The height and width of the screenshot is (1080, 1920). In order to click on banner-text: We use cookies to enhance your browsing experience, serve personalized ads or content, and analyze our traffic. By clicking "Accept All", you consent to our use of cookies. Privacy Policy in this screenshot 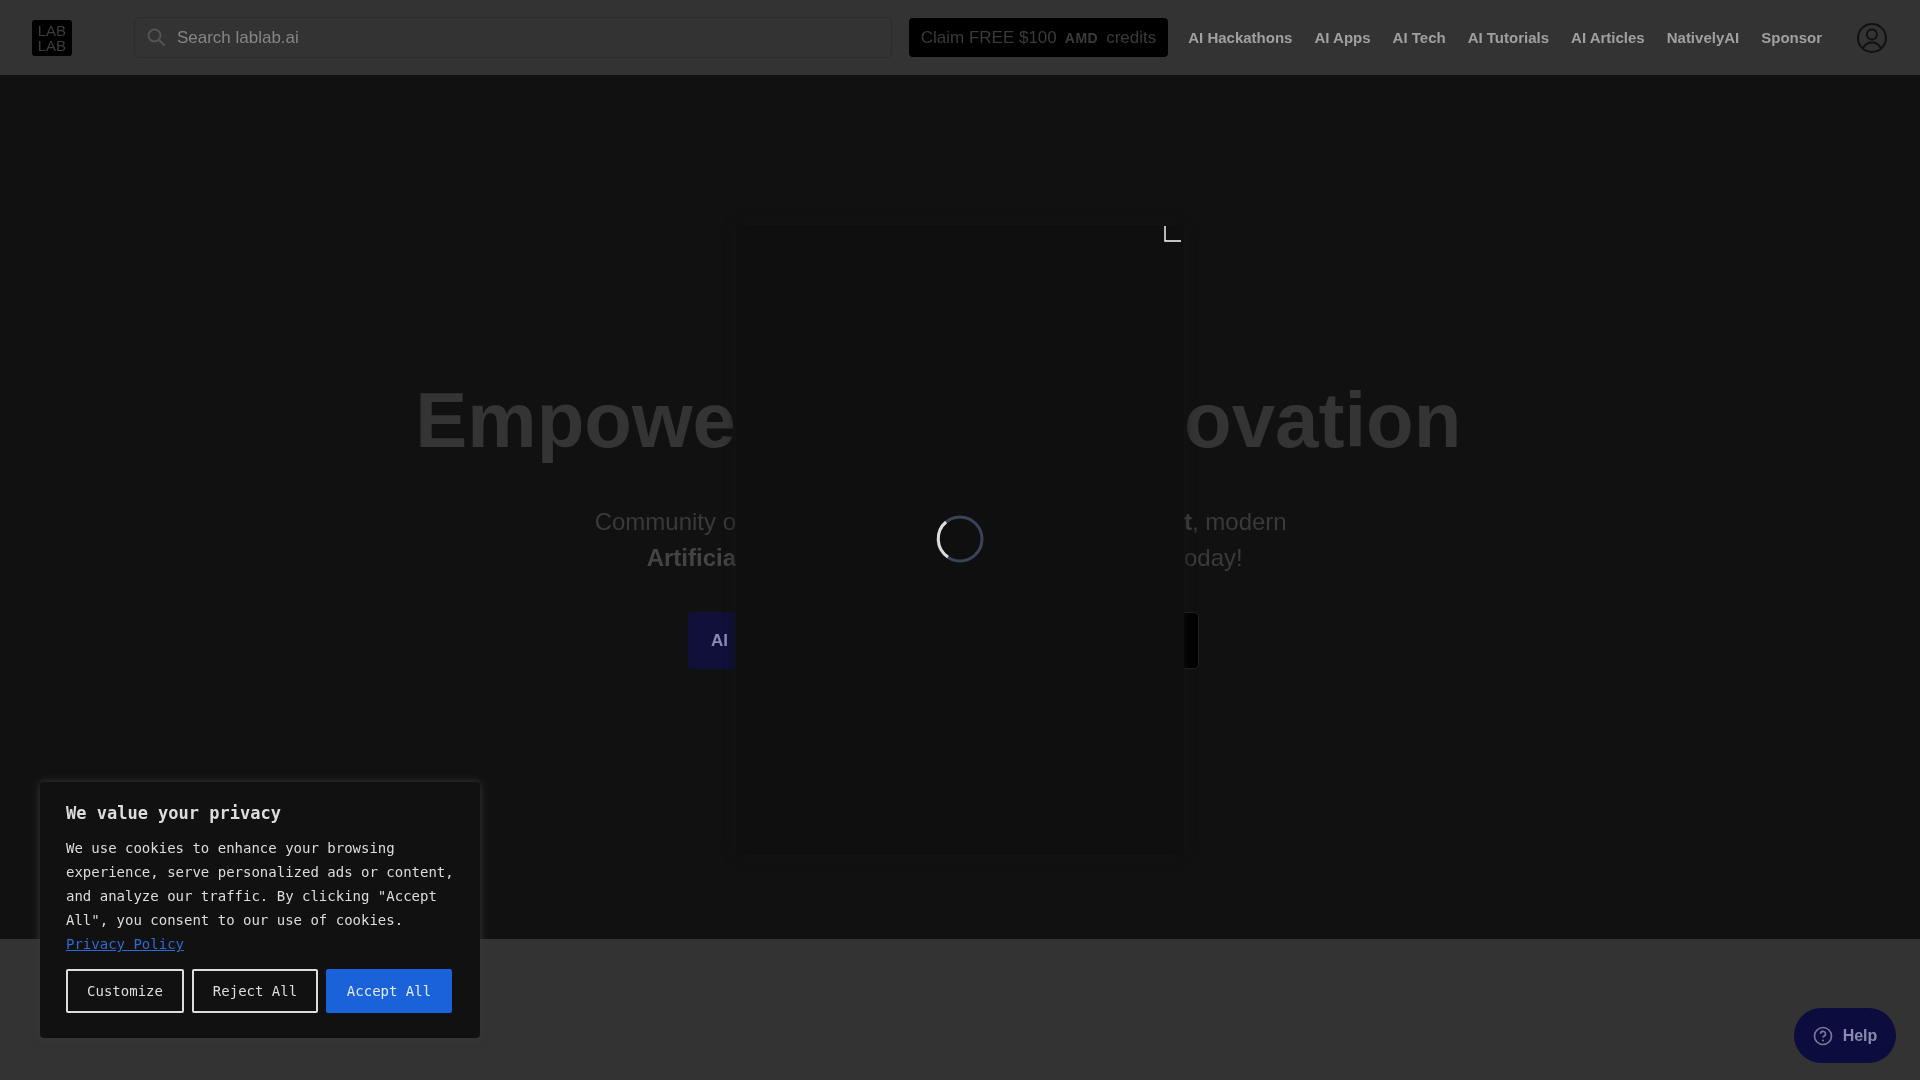, I will do `click(260, 896)`.